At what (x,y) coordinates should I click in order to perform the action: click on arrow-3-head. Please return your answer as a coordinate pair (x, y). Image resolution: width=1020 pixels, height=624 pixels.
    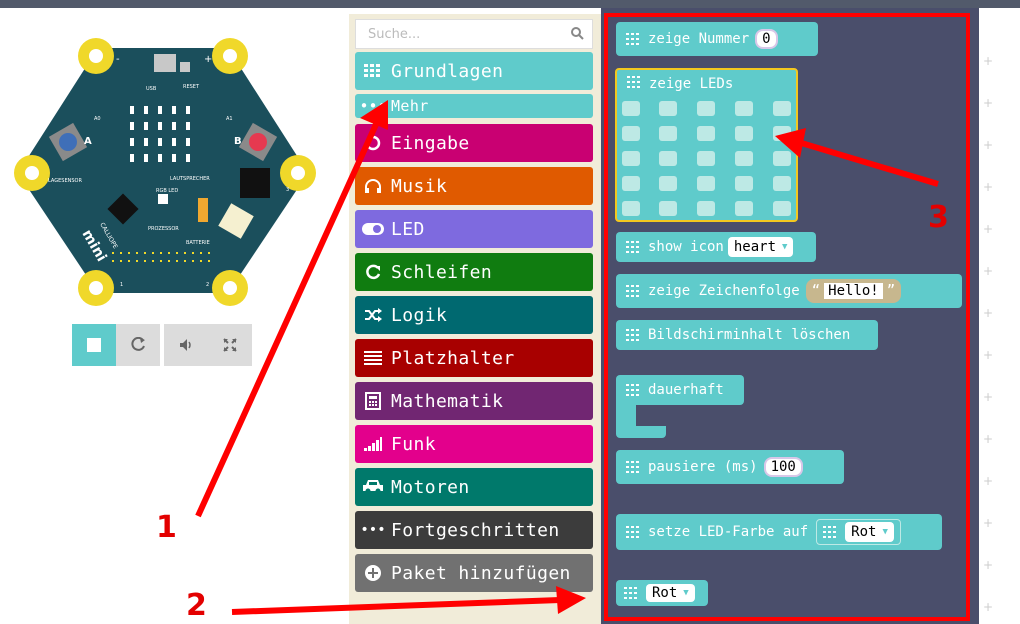
    Looking at the image, I should click on (790, 143).